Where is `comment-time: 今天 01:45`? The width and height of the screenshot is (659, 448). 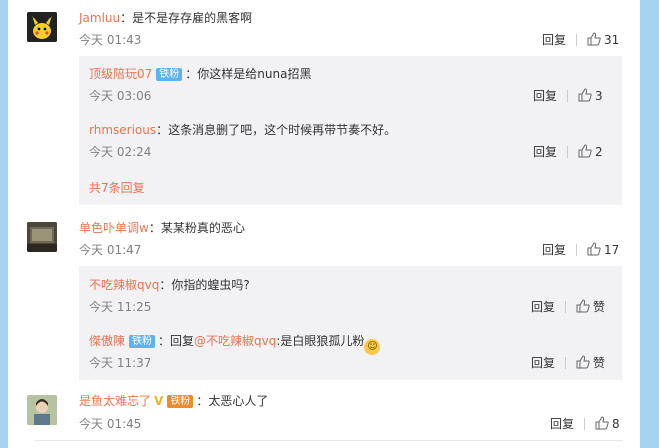 comment-time: 今天 01:45 is located at coordinates (110, 424).